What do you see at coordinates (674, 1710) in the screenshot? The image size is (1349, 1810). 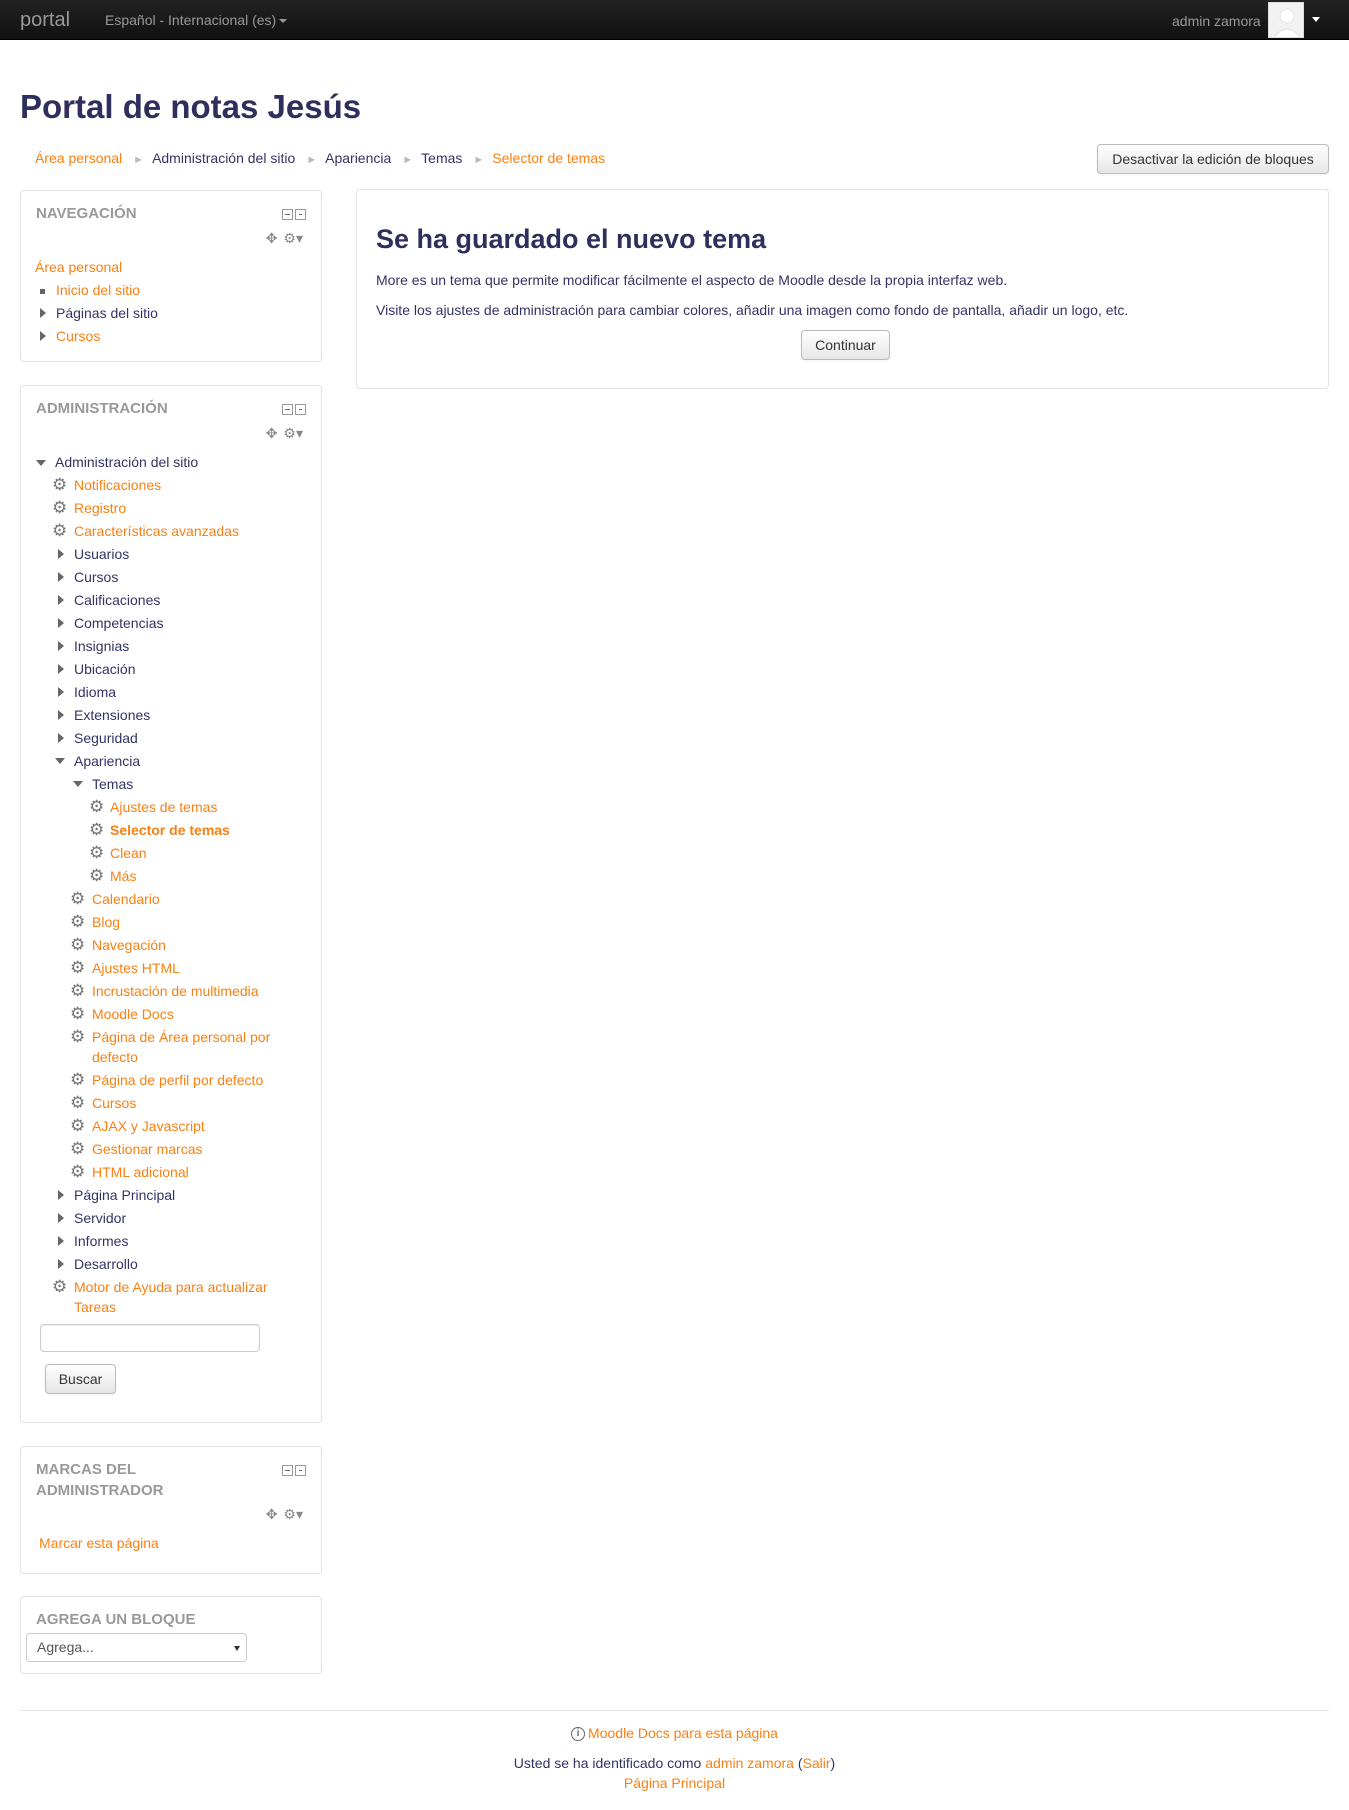 I see `footer-divider` at bounding box center [674, 1710].